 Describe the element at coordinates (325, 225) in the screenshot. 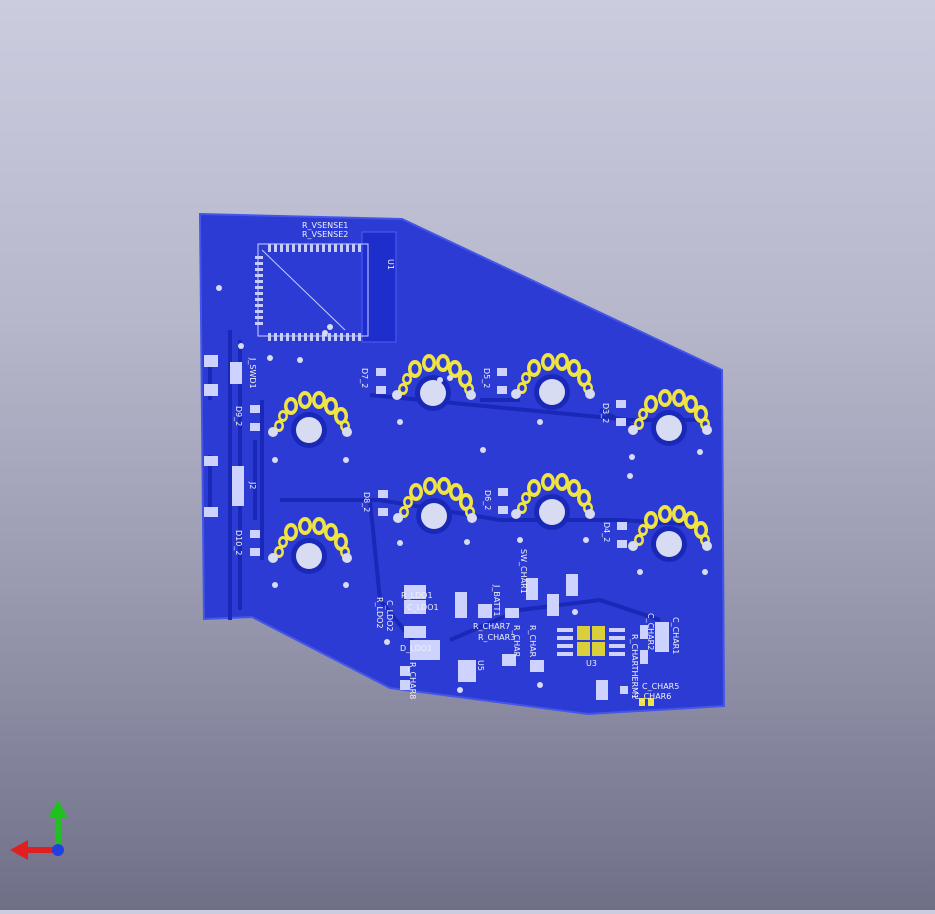

I see `label-r-vsense1: R_VSENSE1` at that location.